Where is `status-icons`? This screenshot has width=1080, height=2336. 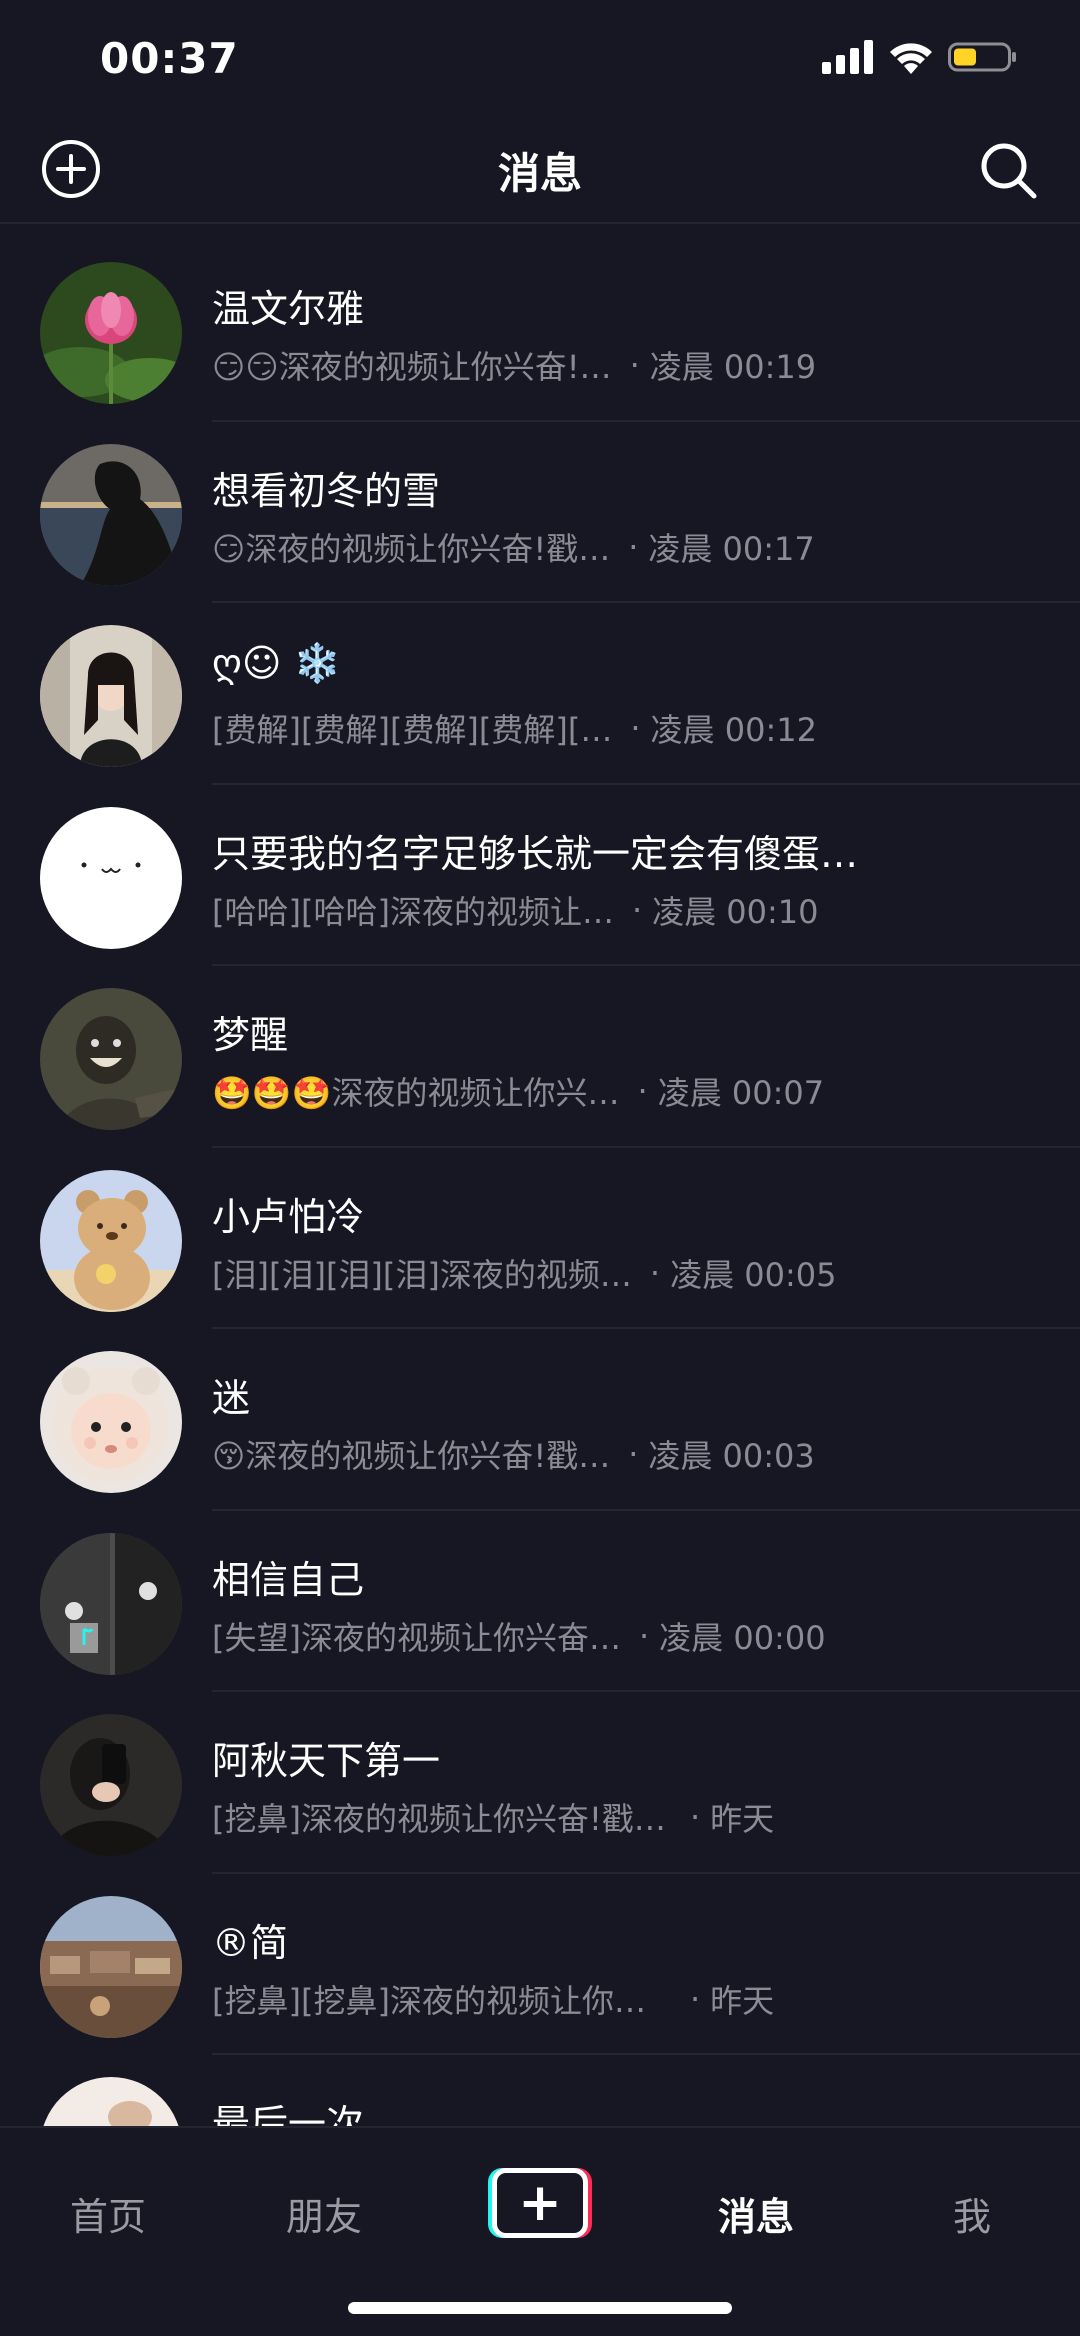
status-icons is located at coordinates (920, 59).